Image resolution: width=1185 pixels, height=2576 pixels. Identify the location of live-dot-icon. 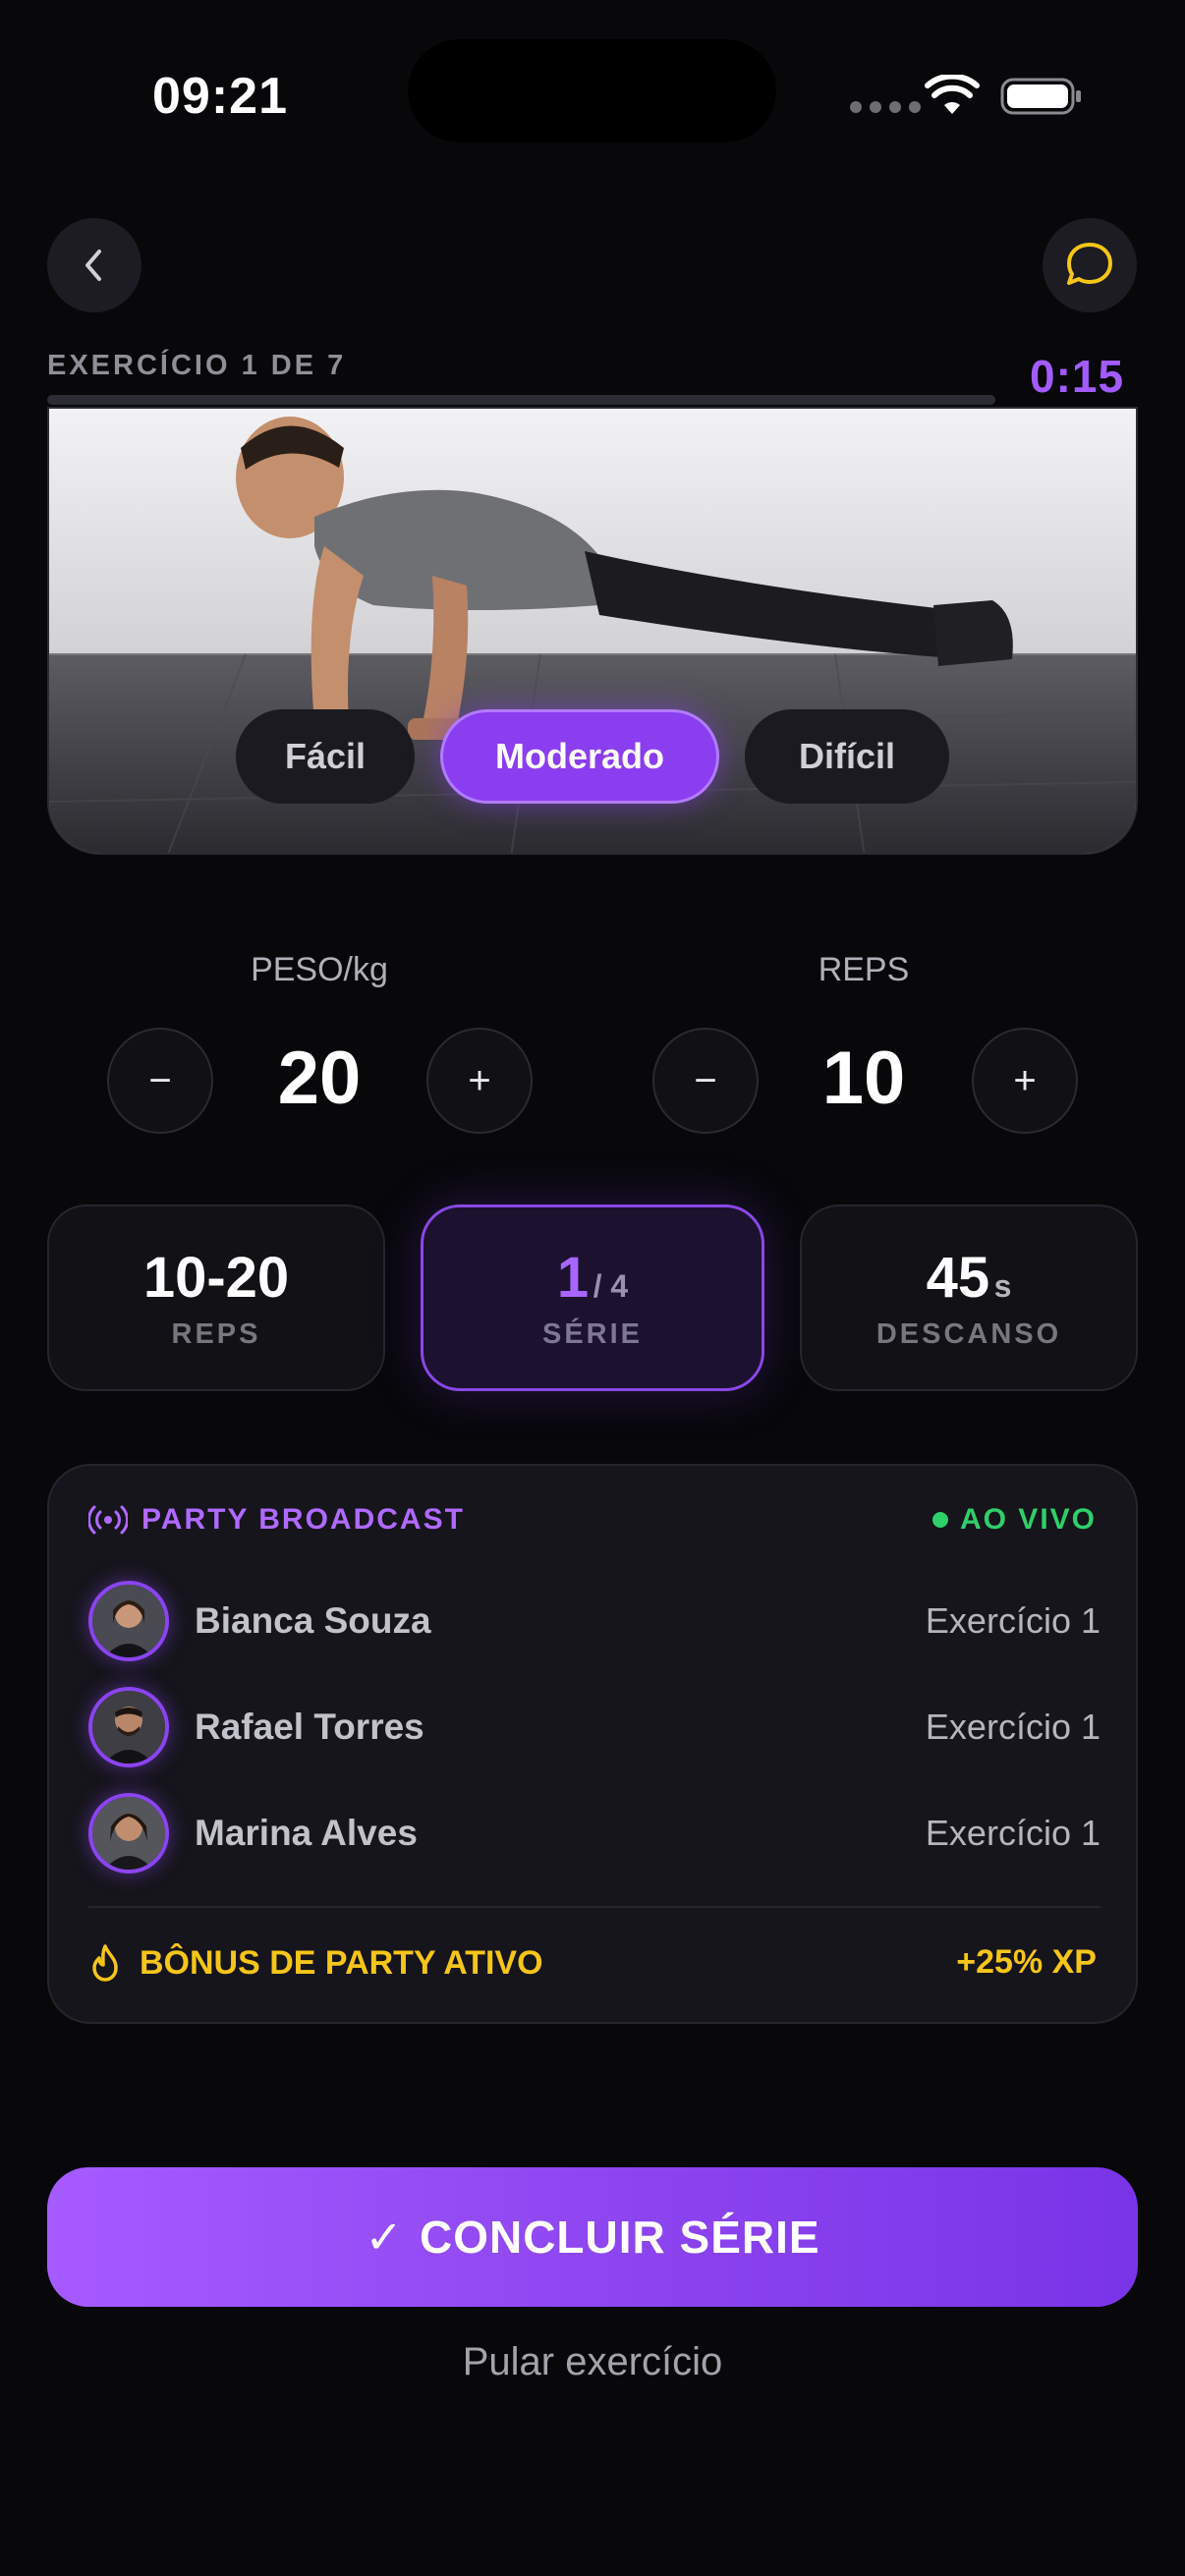
(940, 1520).